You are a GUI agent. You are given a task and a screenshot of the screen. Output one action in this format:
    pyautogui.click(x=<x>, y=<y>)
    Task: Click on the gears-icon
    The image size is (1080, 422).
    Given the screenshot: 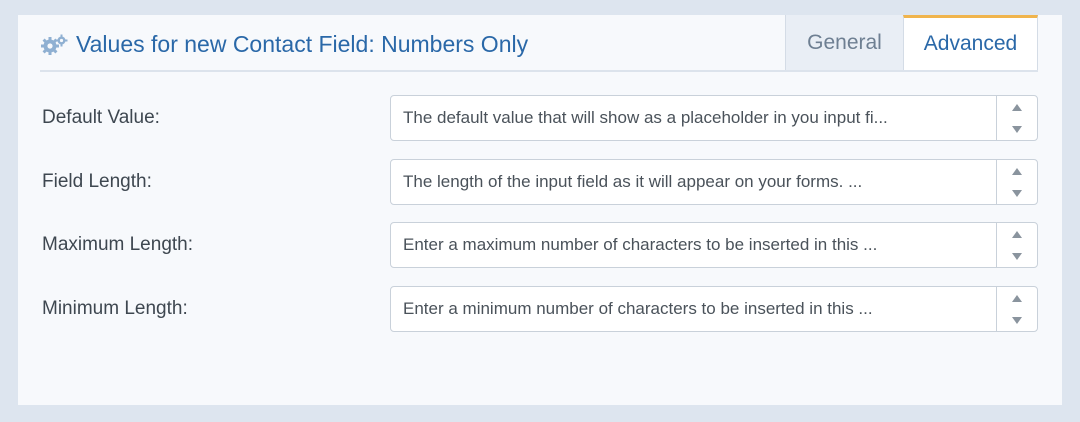 What is the action you would take?
    pyautogui.click(x=54, y=45)
    